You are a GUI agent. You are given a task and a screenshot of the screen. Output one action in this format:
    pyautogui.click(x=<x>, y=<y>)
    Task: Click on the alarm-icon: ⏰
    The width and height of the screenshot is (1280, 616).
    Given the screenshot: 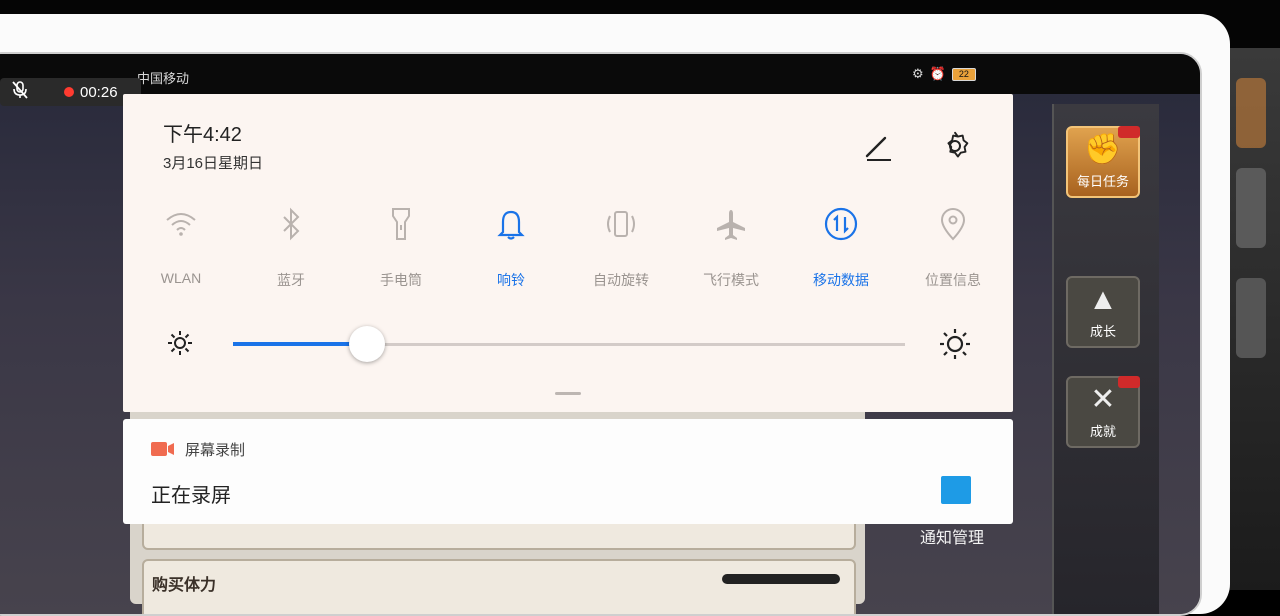 What is the action you would take?
    pyautogui.click(x=937, y=73)
    